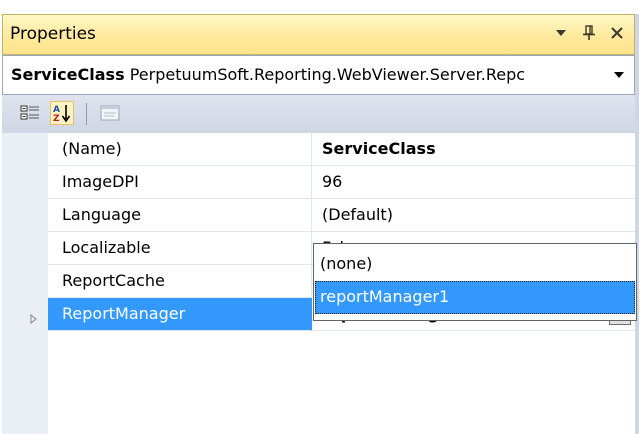 The width and height of the screenshot is (639, 434). What do you see at coordinates (30, 113) in the screenshot?
I see `categorized-icon` at bounding box center [30, 113].